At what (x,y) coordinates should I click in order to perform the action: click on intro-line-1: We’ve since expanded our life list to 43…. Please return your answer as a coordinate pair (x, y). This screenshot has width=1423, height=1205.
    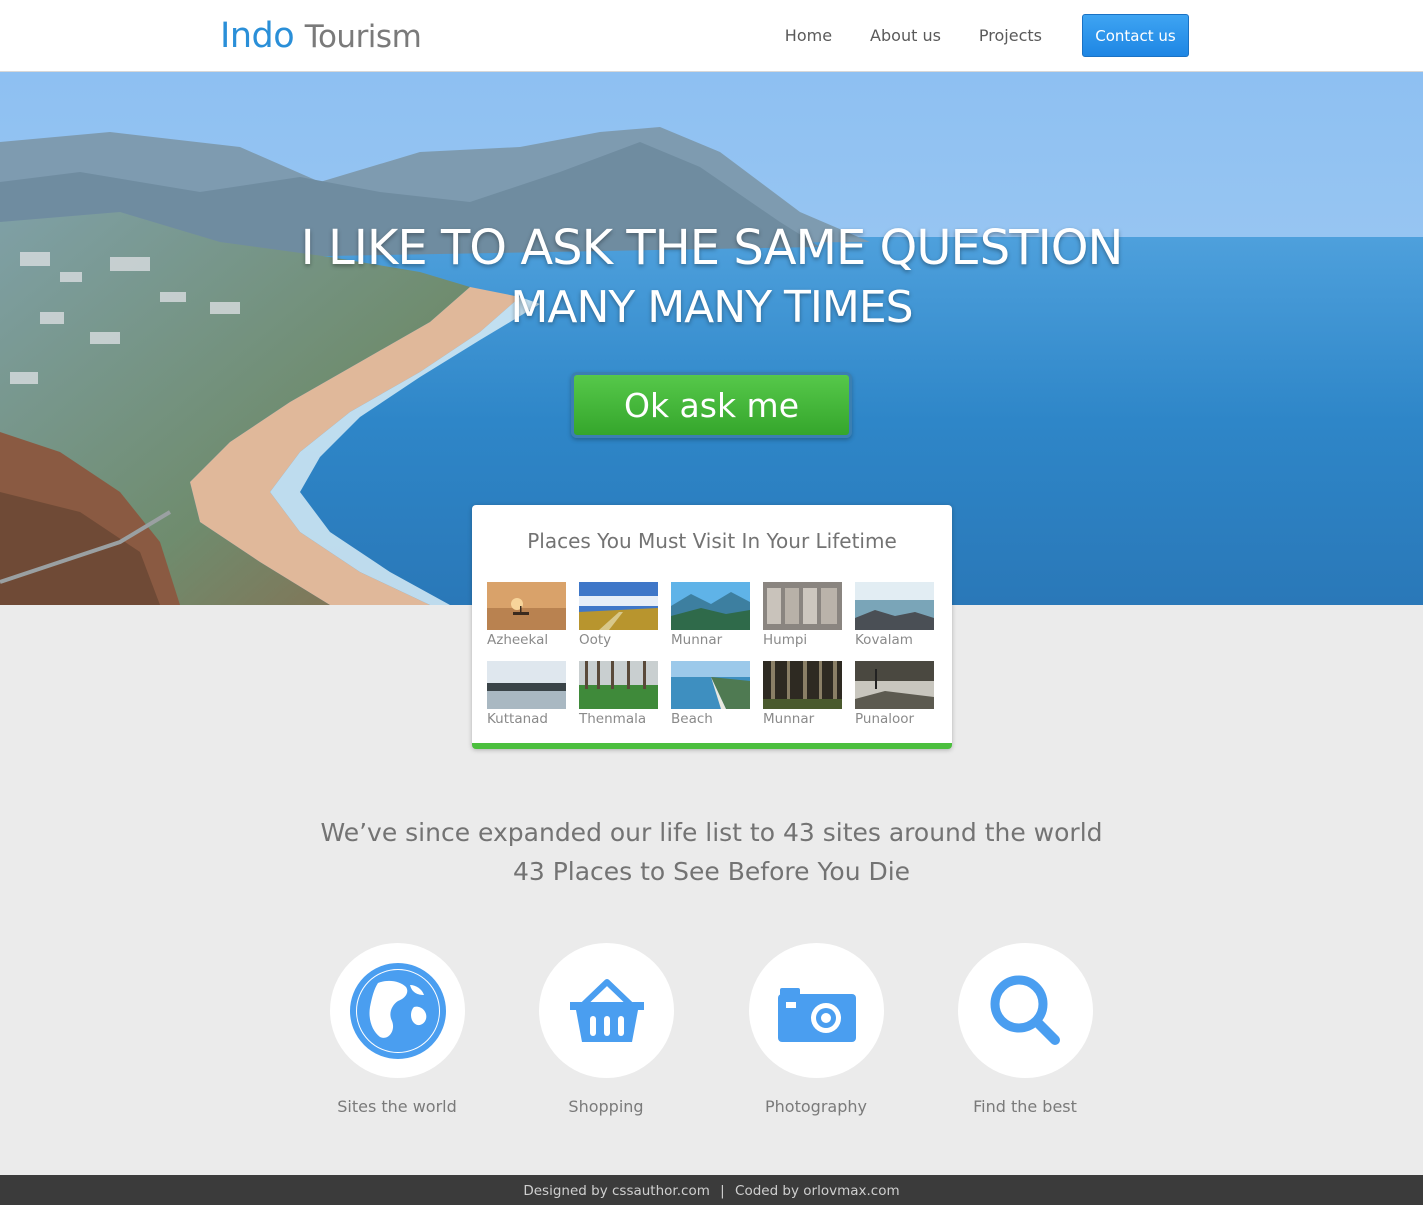
    Looking at the image, I should click on (711, 832).